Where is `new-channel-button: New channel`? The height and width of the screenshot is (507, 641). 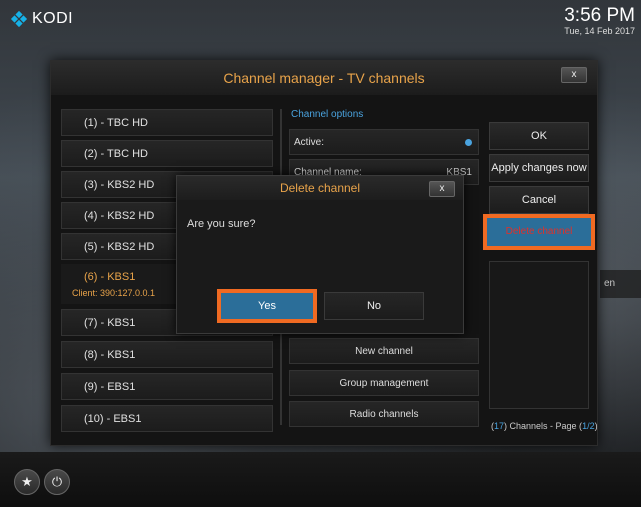
new-channel-button: New channel is located at coordinates (384, 351).